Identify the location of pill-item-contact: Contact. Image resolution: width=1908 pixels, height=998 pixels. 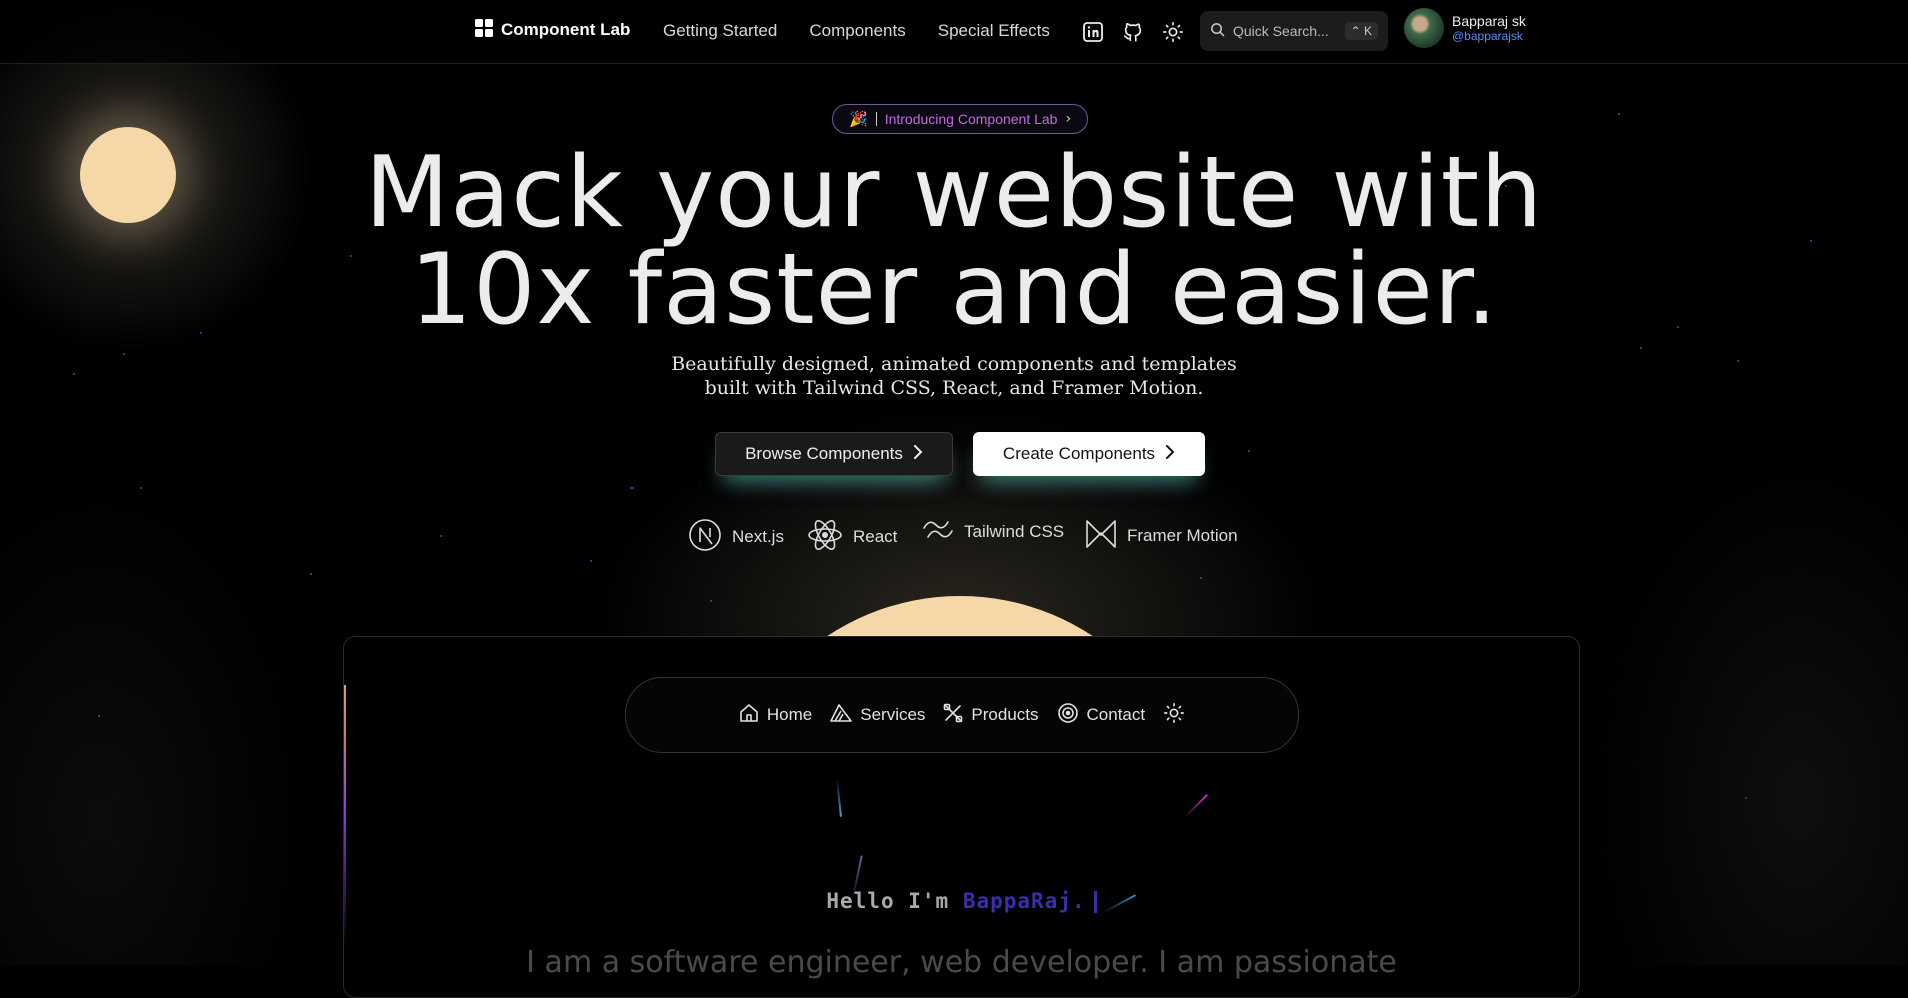
(1101, 715).